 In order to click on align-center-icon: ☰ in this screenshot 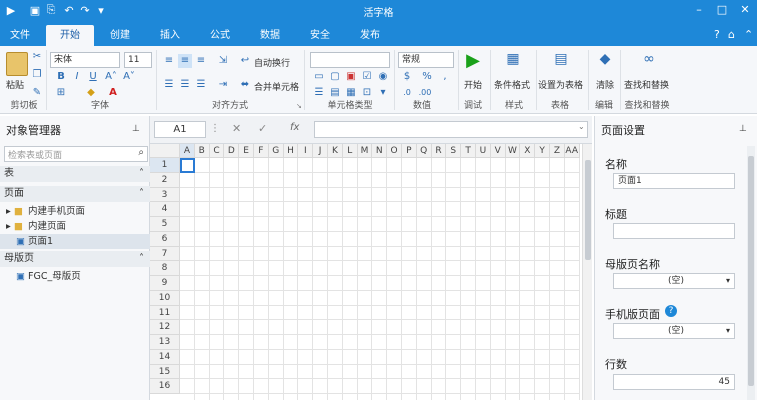, I will do `click(185, 85)`.